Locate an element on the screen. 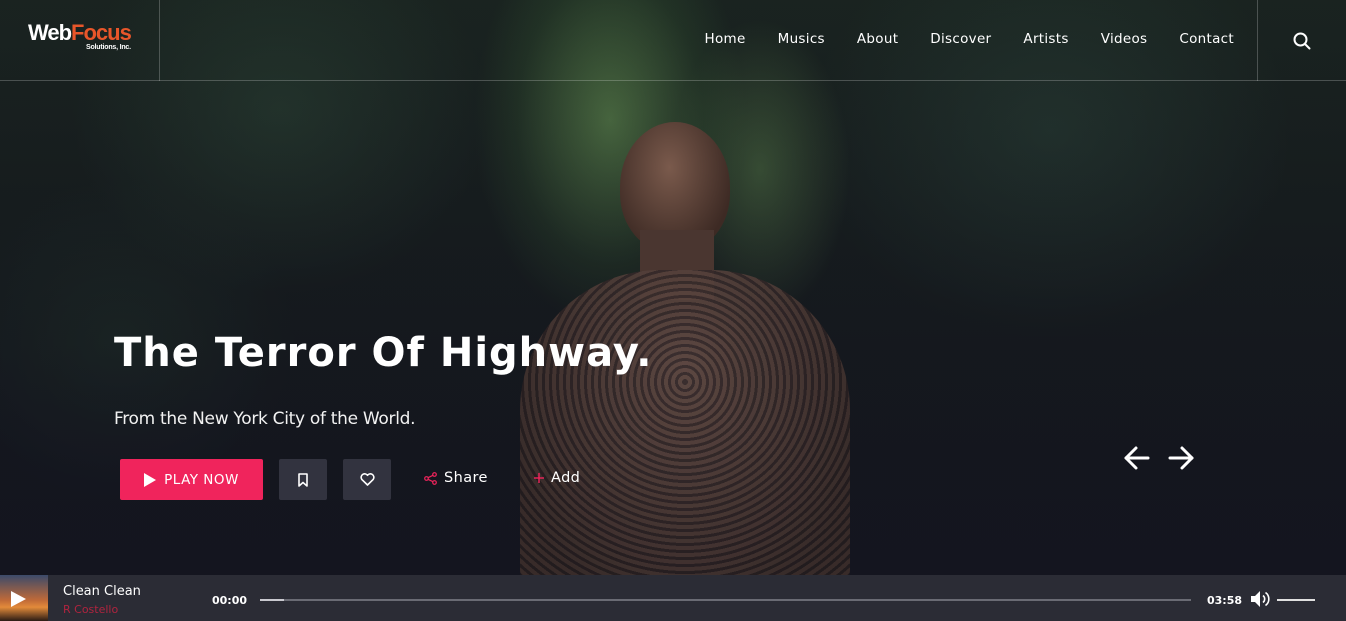  search-icon is located at coordinates (1302, 40).